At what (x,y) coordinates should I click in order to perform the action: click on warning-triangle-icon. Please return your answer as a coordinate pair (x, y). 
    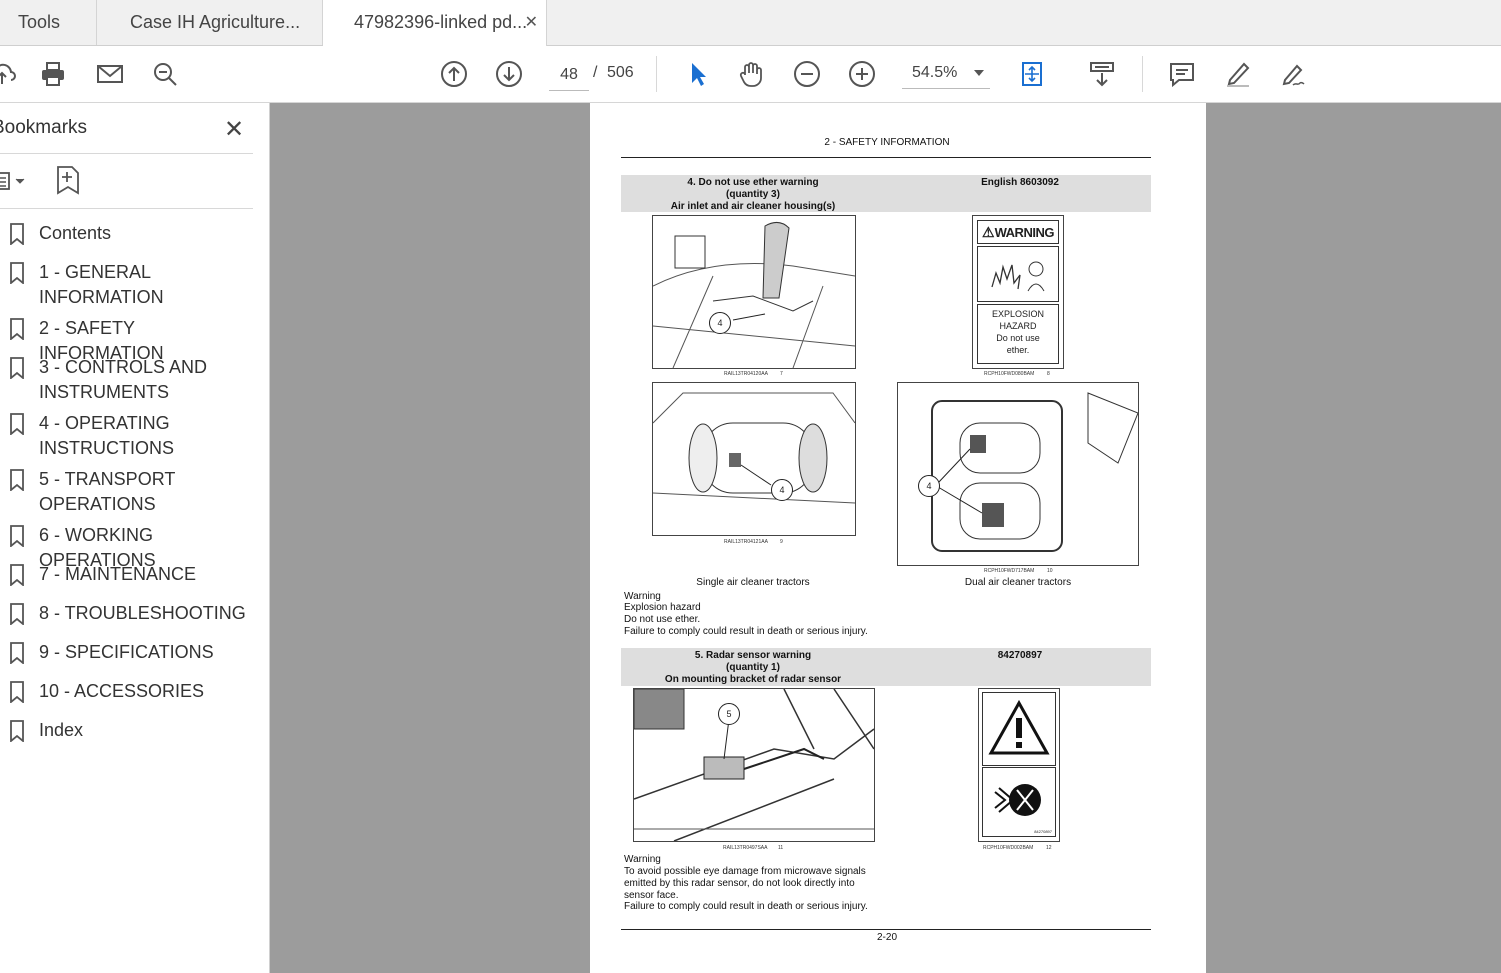
    Looking at the image, I should click on (1019, 729).